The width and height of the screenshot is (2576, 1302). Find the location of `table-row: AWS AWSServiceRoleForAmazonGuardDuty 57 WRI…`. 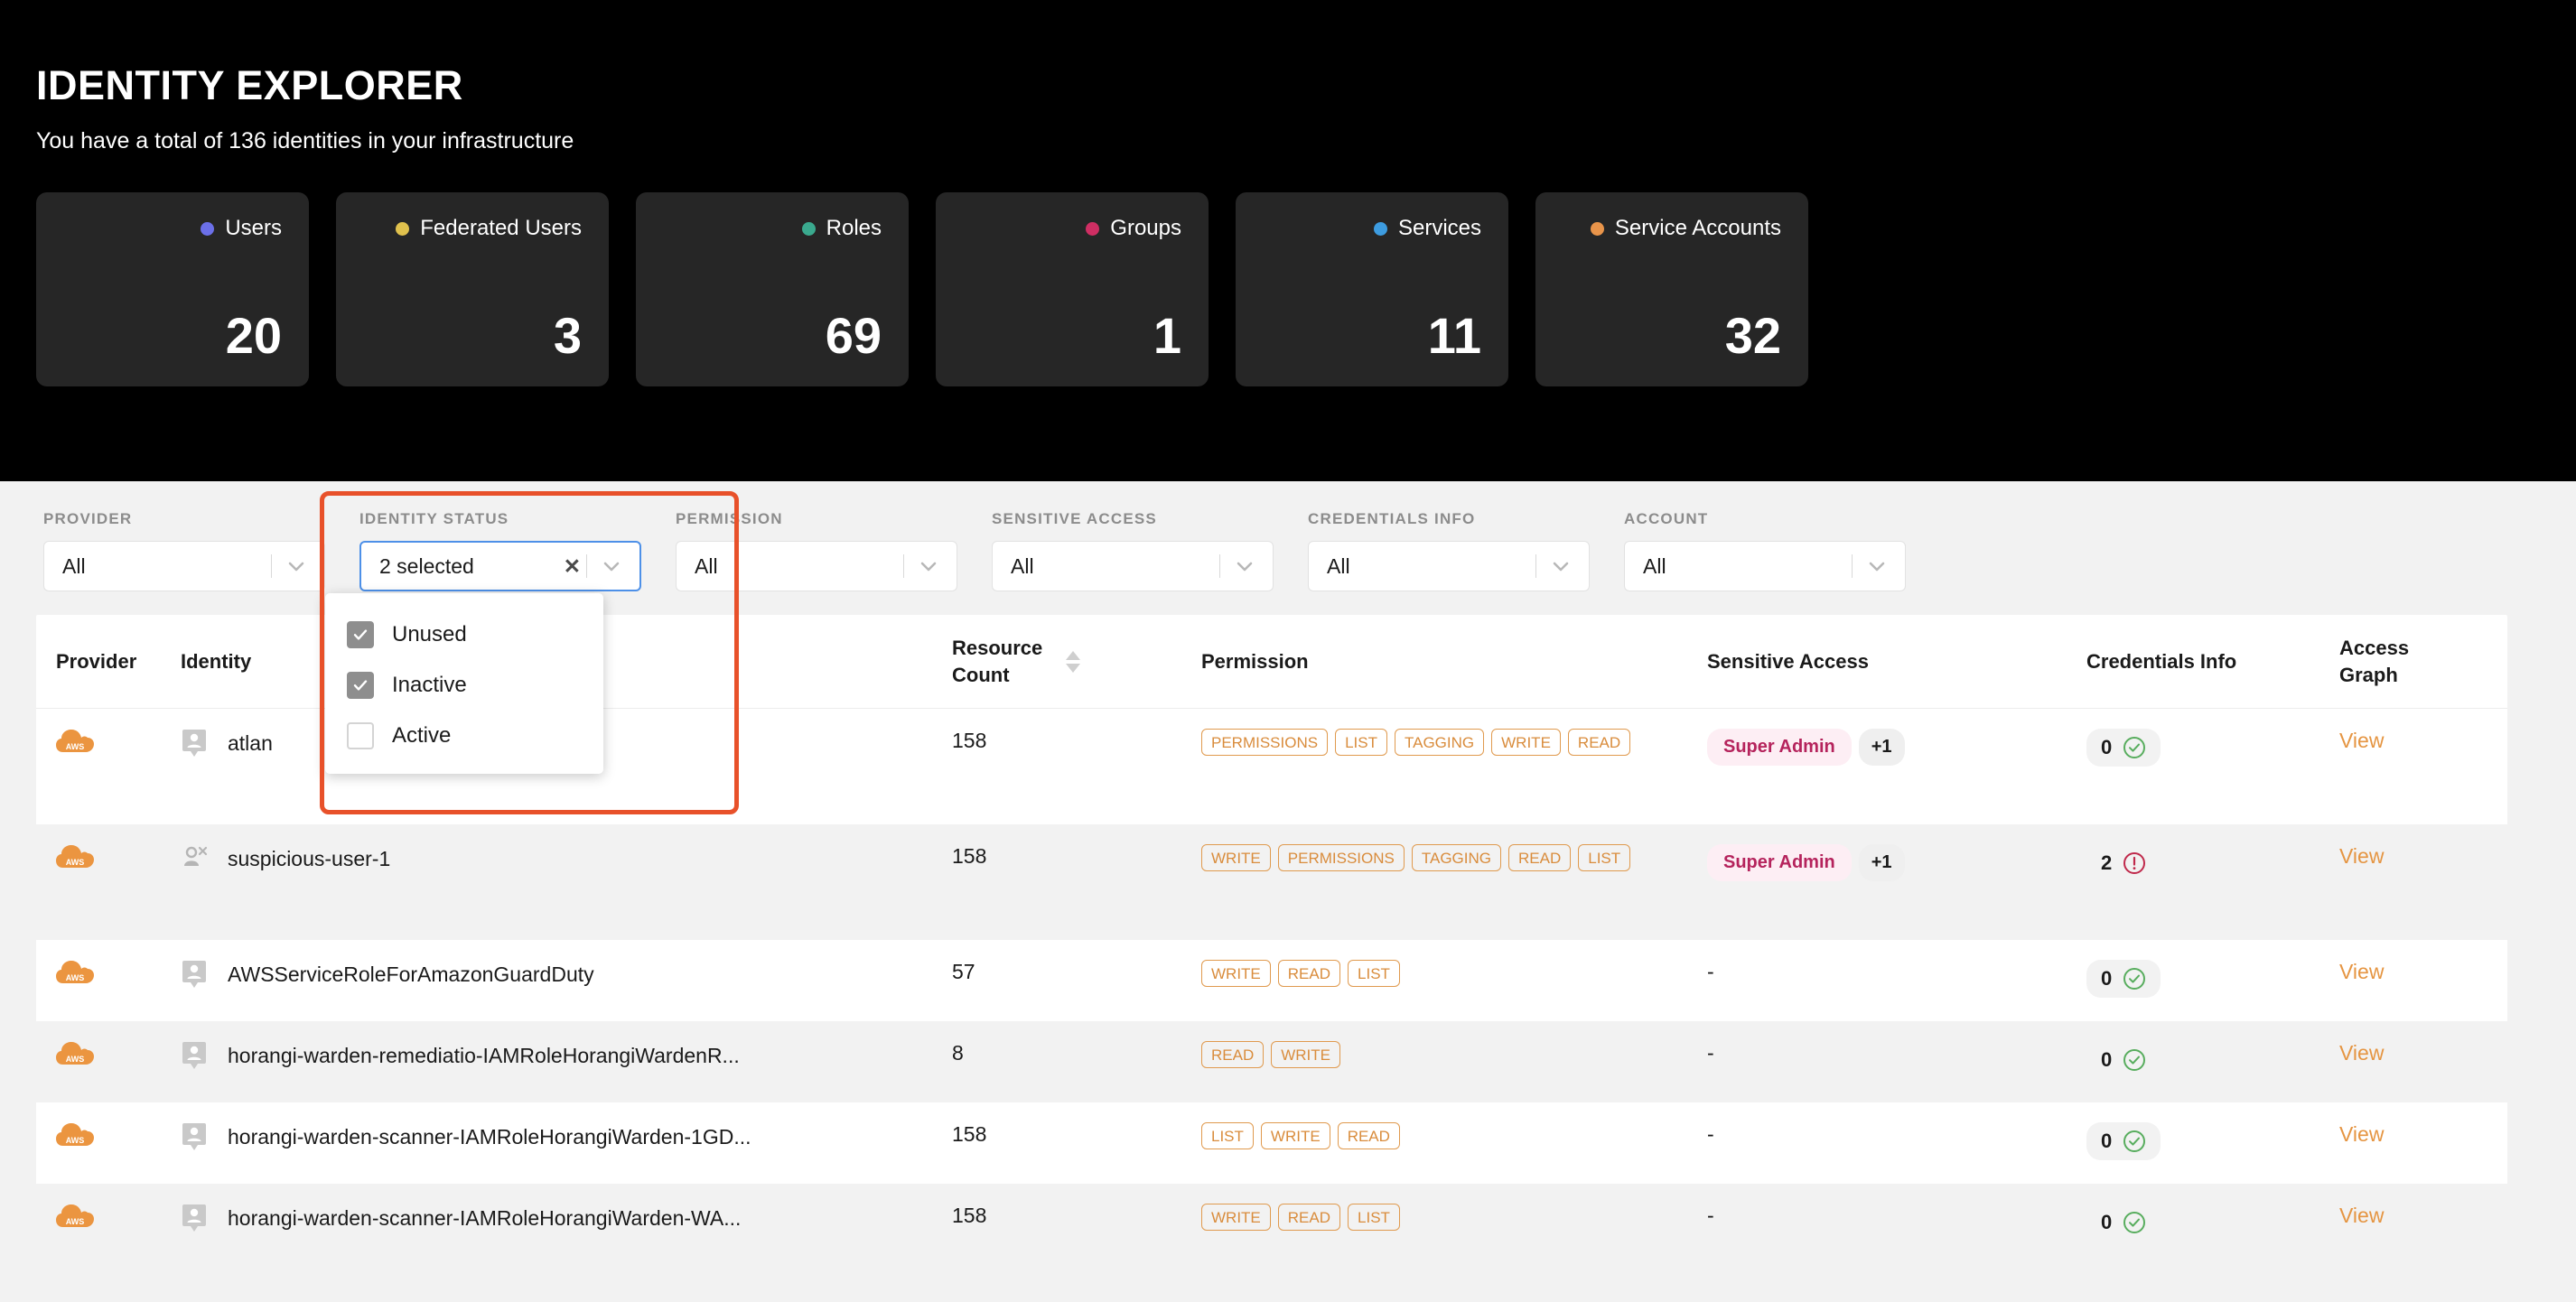

table-row: AWS AWSServiceRoleForAmazonGuardDuty 57 WRI… is located at coordinates (1271, 980).